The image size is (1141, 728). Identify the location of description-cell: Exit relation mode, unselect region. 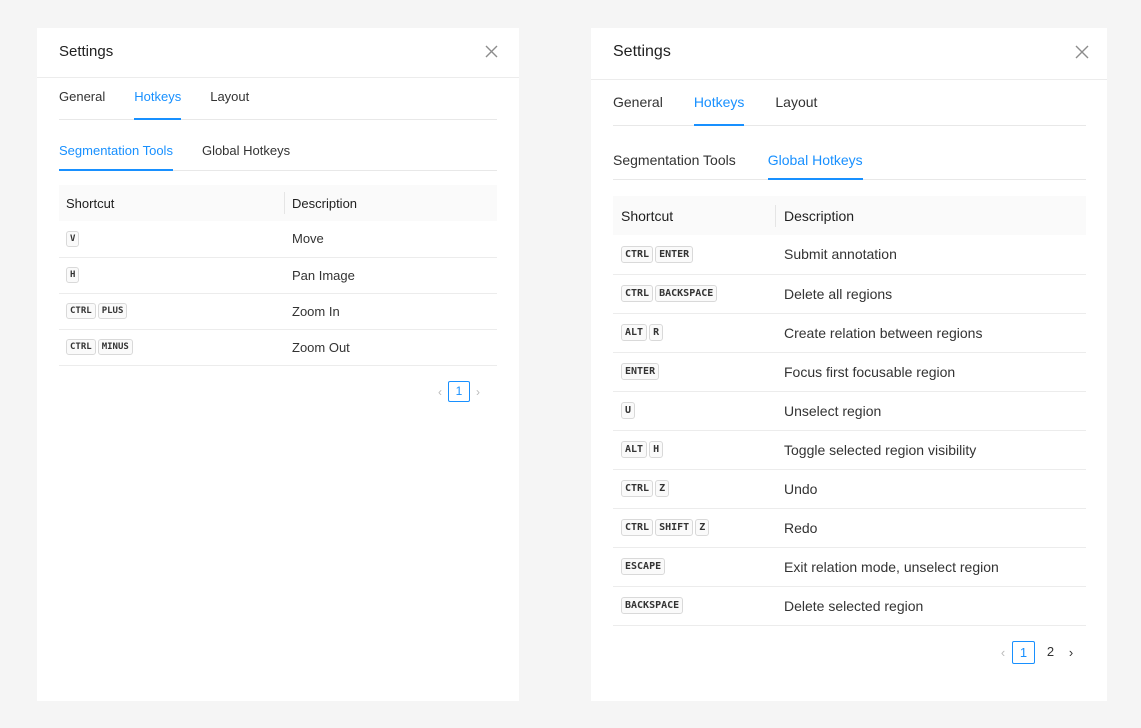
(931, 567).